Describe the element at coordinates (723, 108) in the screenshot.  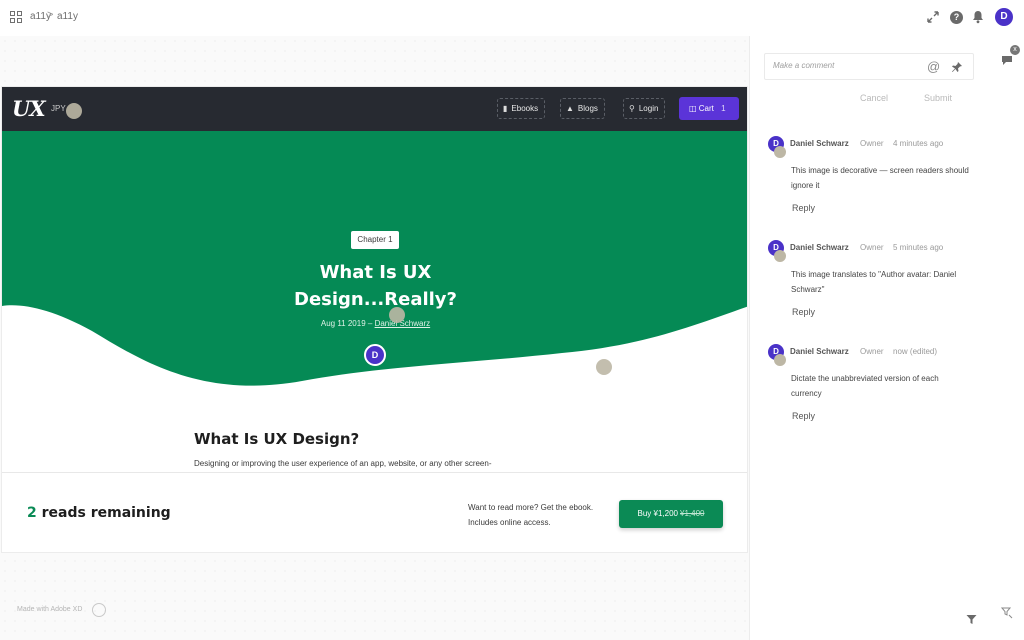
I see `cart-count: 1` at that location.